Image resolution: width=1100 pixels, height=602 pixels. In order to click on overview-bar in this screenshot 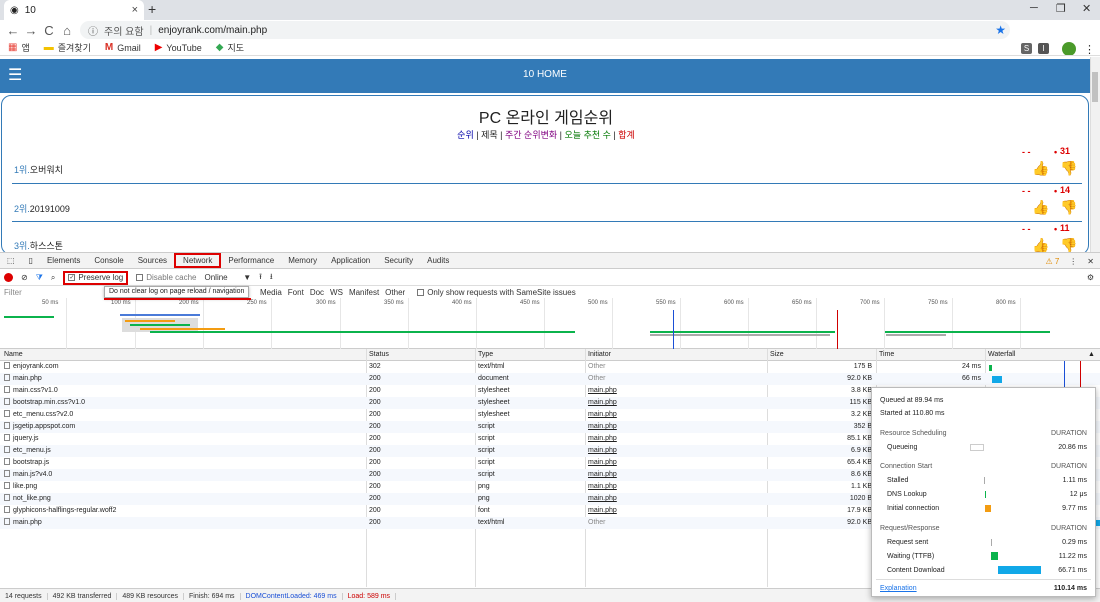, I will do `click(160, 325)`.